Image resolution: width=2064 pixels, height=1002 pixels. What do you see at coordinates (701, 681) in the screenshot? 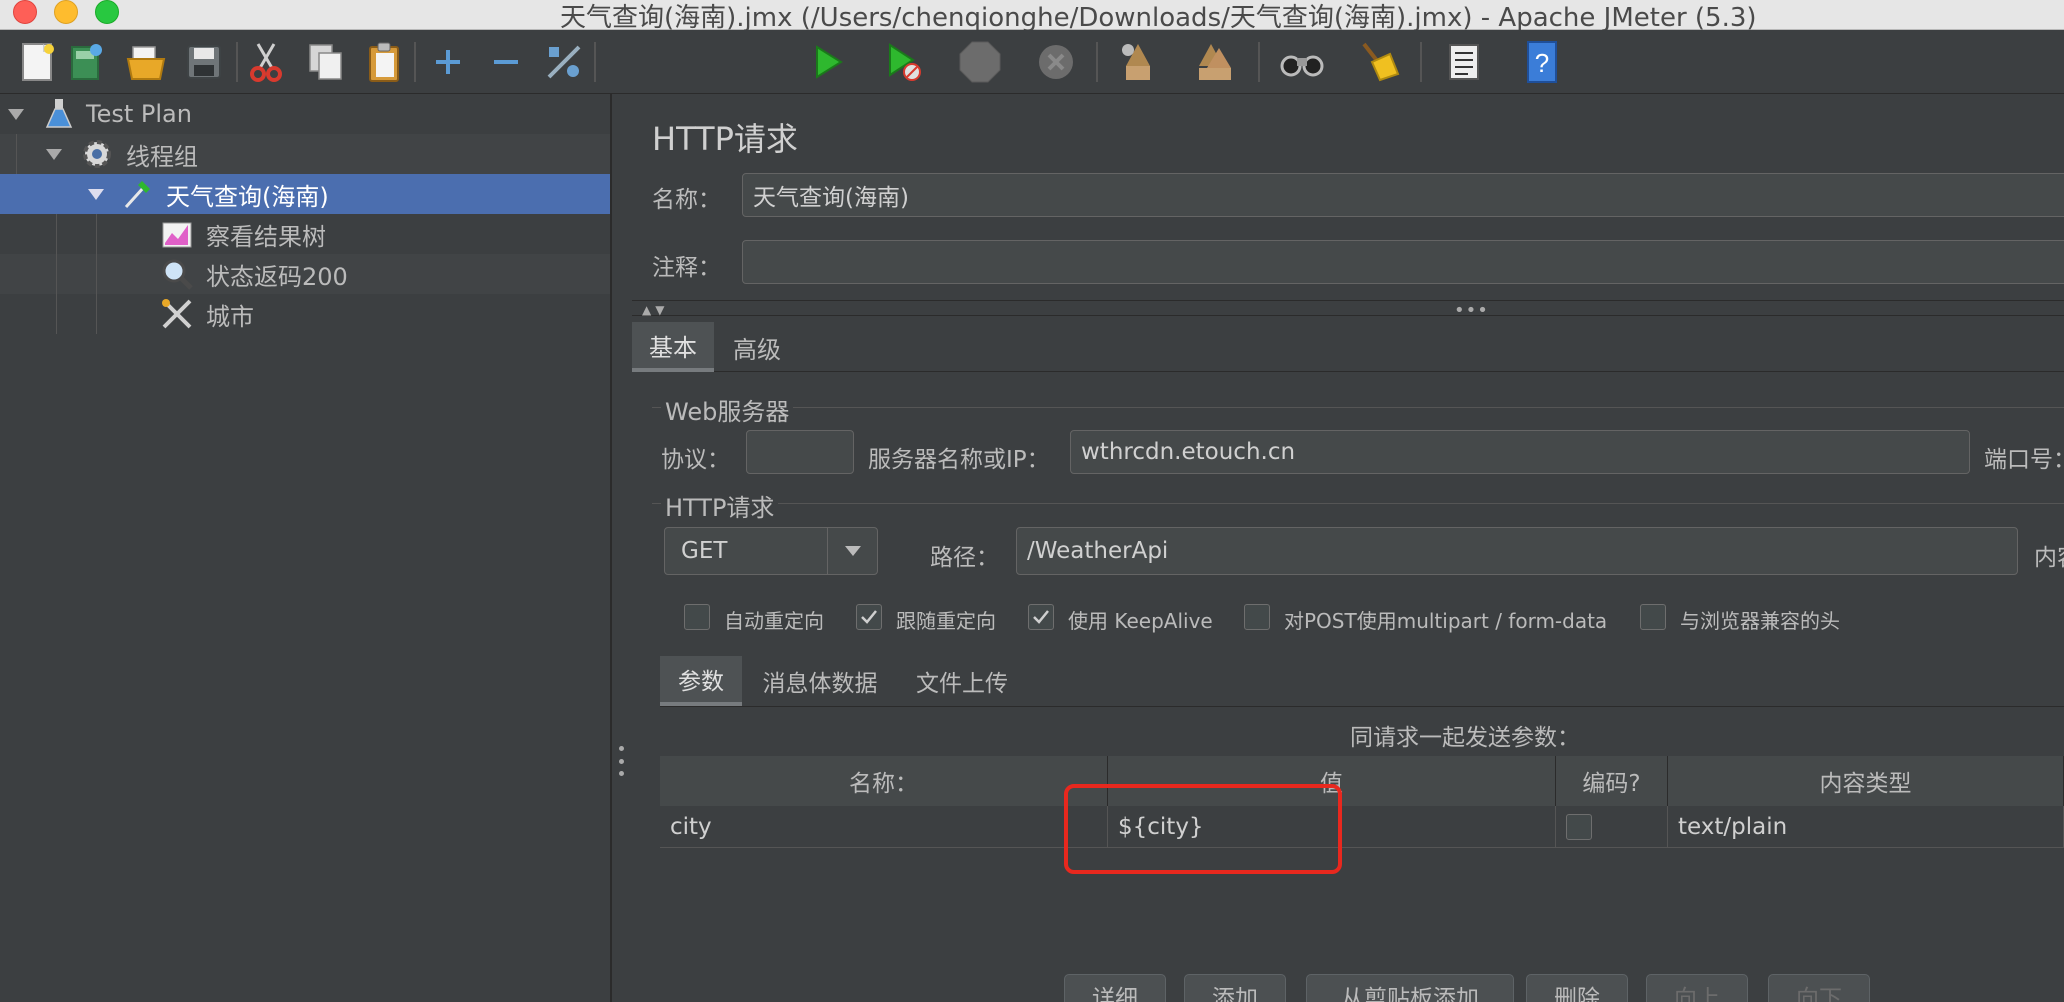
I see `tab-parameters: 参数` at bounding box center [701, 681].